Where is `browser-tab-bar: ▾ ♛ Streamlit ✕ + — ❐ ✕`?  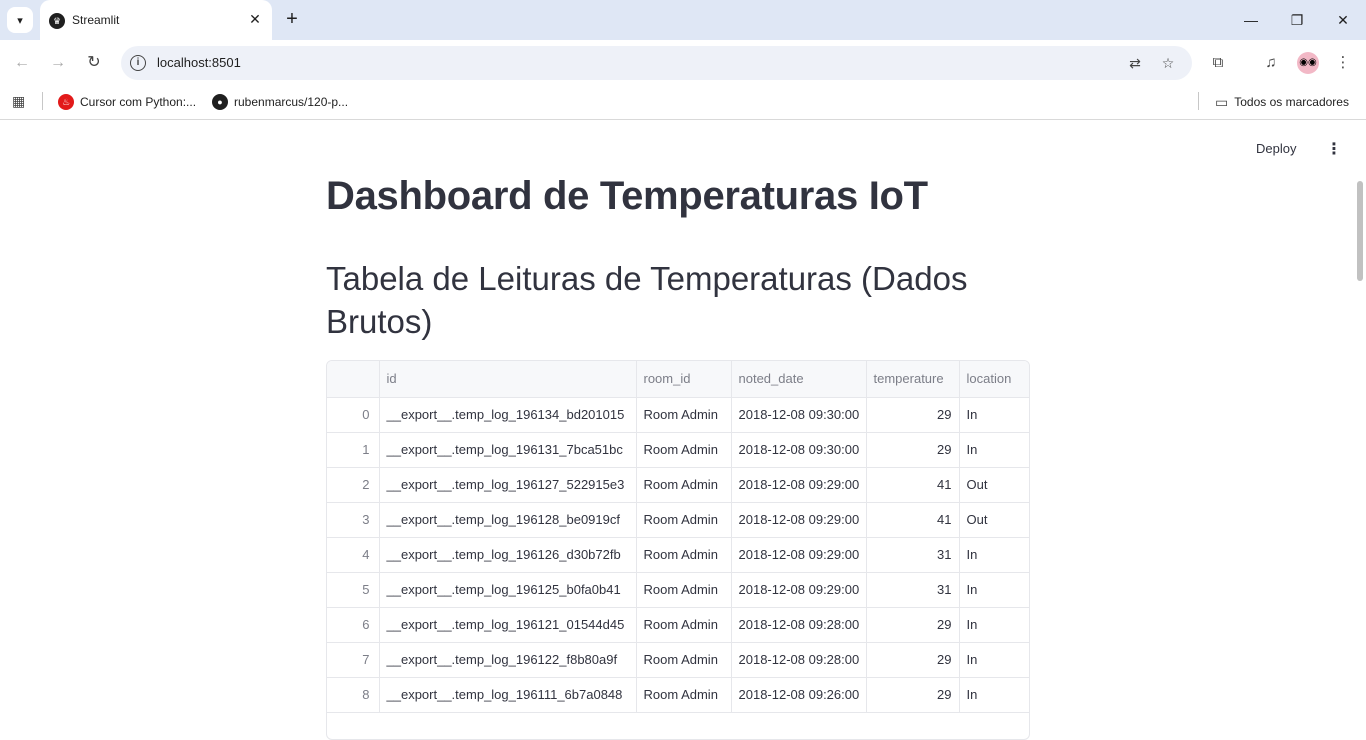
browser-tab-bar: ▾ ♛ Streamlit ✕ + — ❐ ✕ is located at coordinates (683, 20).